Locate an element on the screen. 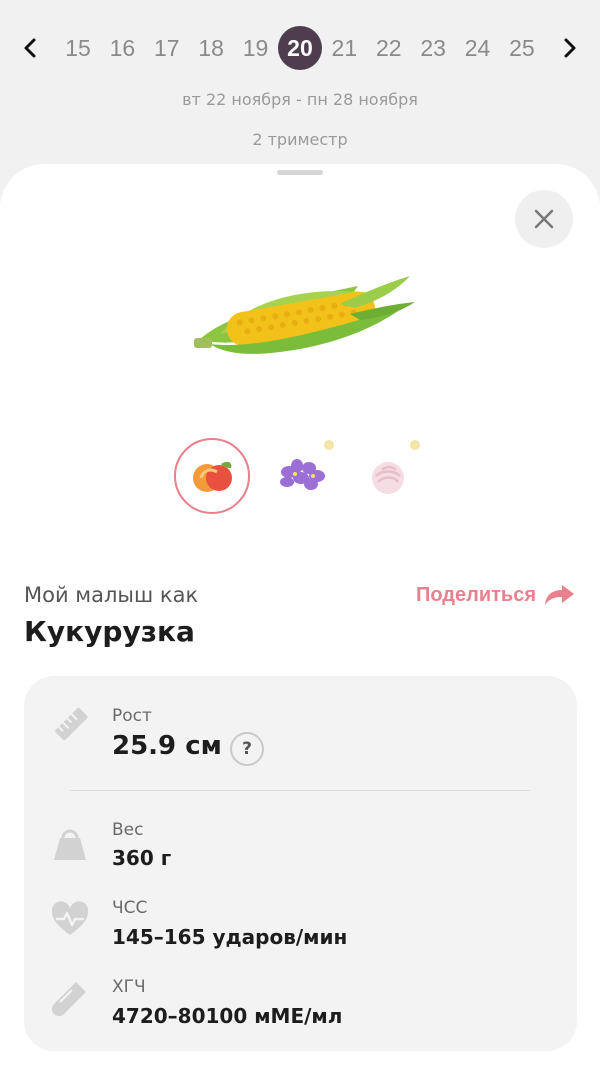  share-button: Поделиться is located at coordinates (496, 595).